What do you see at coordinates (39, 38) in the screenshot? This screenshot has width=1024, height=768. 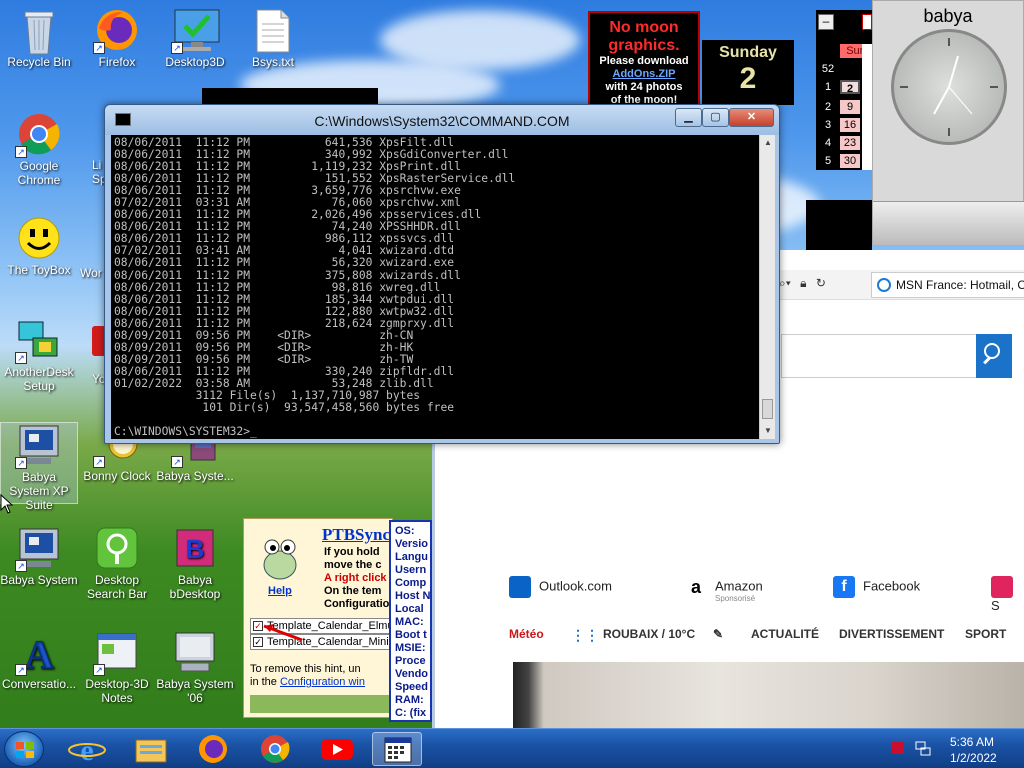 I see `desktop-icon-recycle-bin: Recycle Bin` at bounding box center [39, 38].